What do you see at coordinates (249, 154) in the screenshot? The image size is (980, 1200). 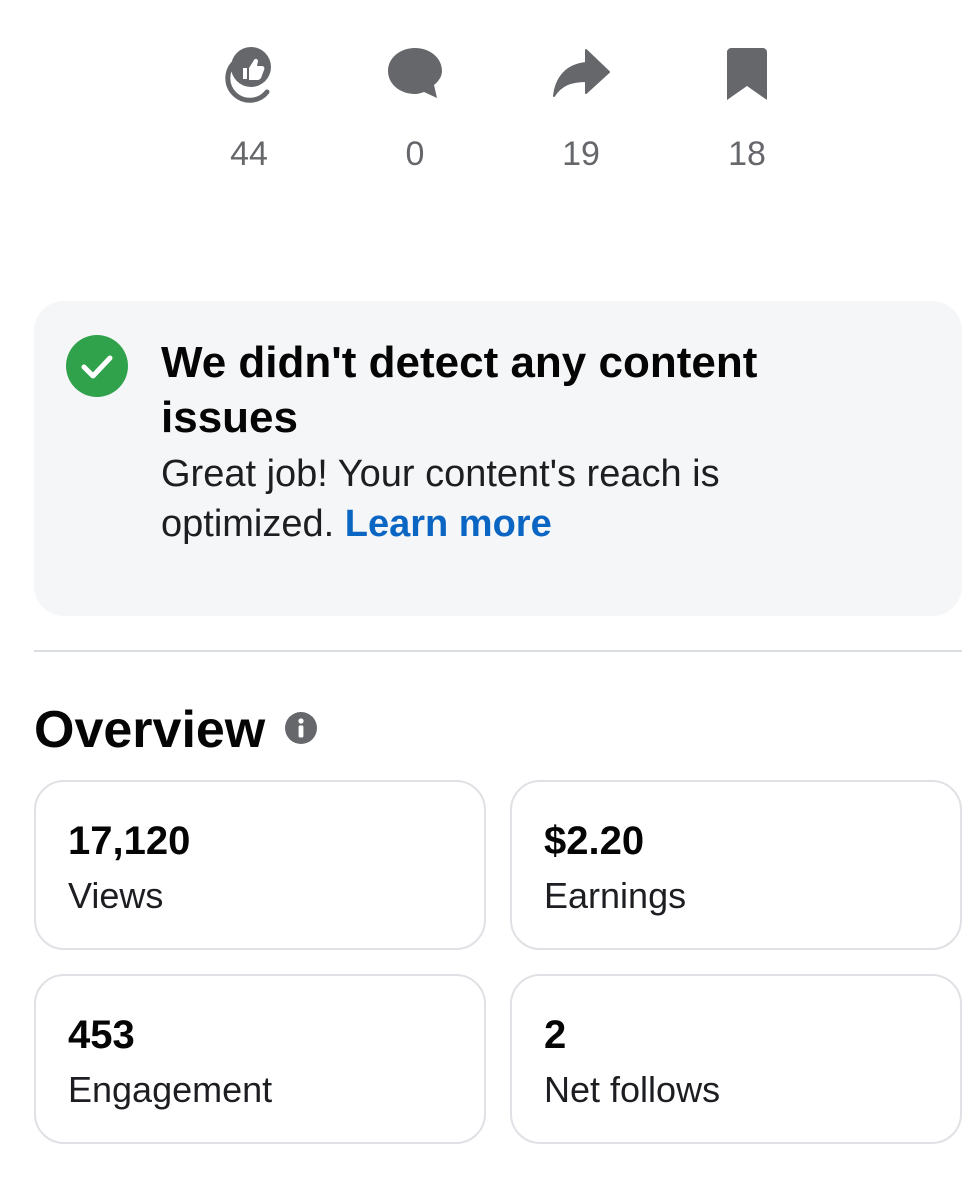 I see `reactions-count: 44` at bounding box center [249, 154].